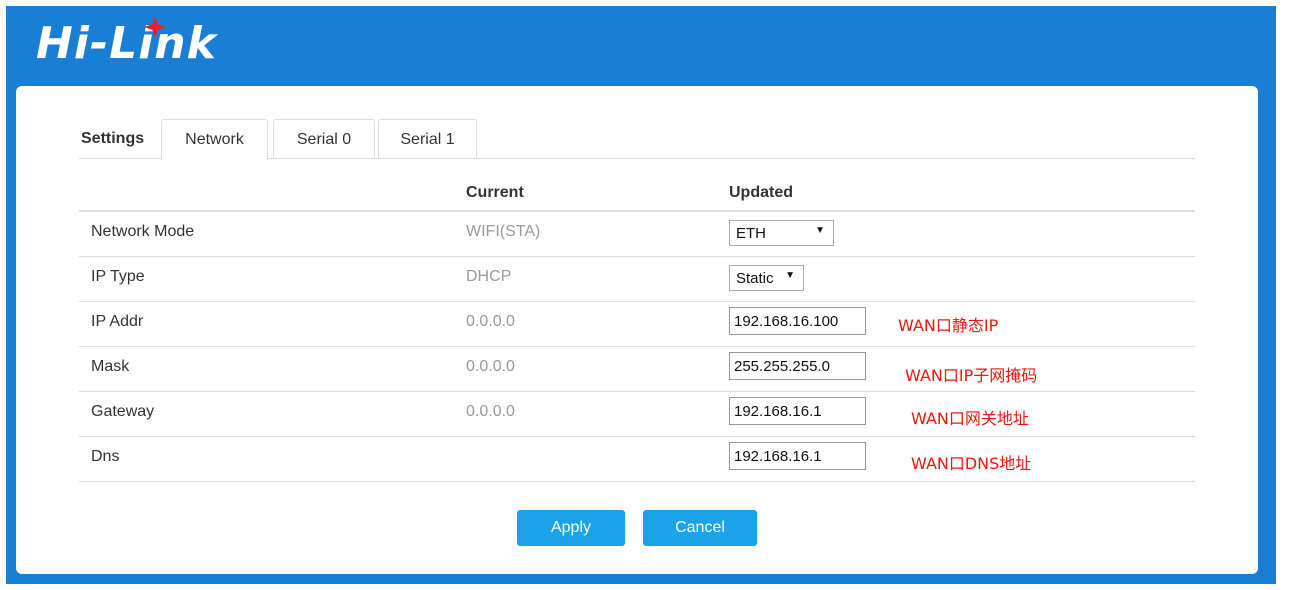 This screenshot has width=1296, height=590. What do you see at coordinates (118, 276) in the screenshot?
I see `ip-type-label: IP Type` at bounding box center [118, 276].